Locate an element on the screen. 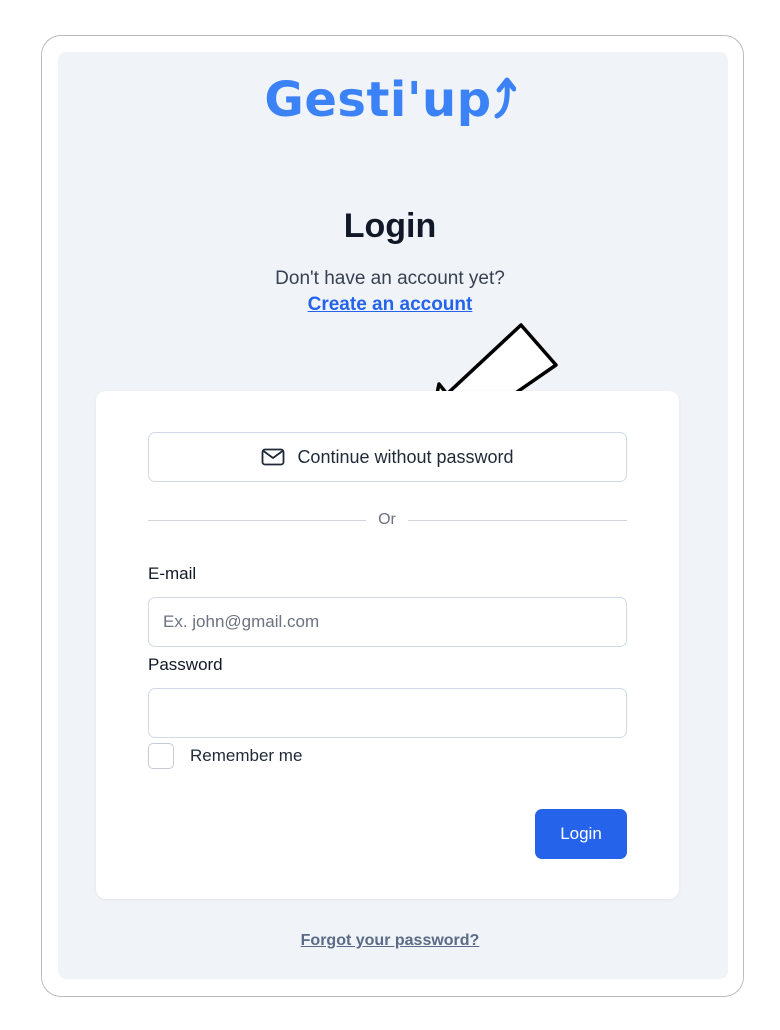 The height and width of the screenshot is (1030, 780). mail-icon is located at coordinates (273, 457).